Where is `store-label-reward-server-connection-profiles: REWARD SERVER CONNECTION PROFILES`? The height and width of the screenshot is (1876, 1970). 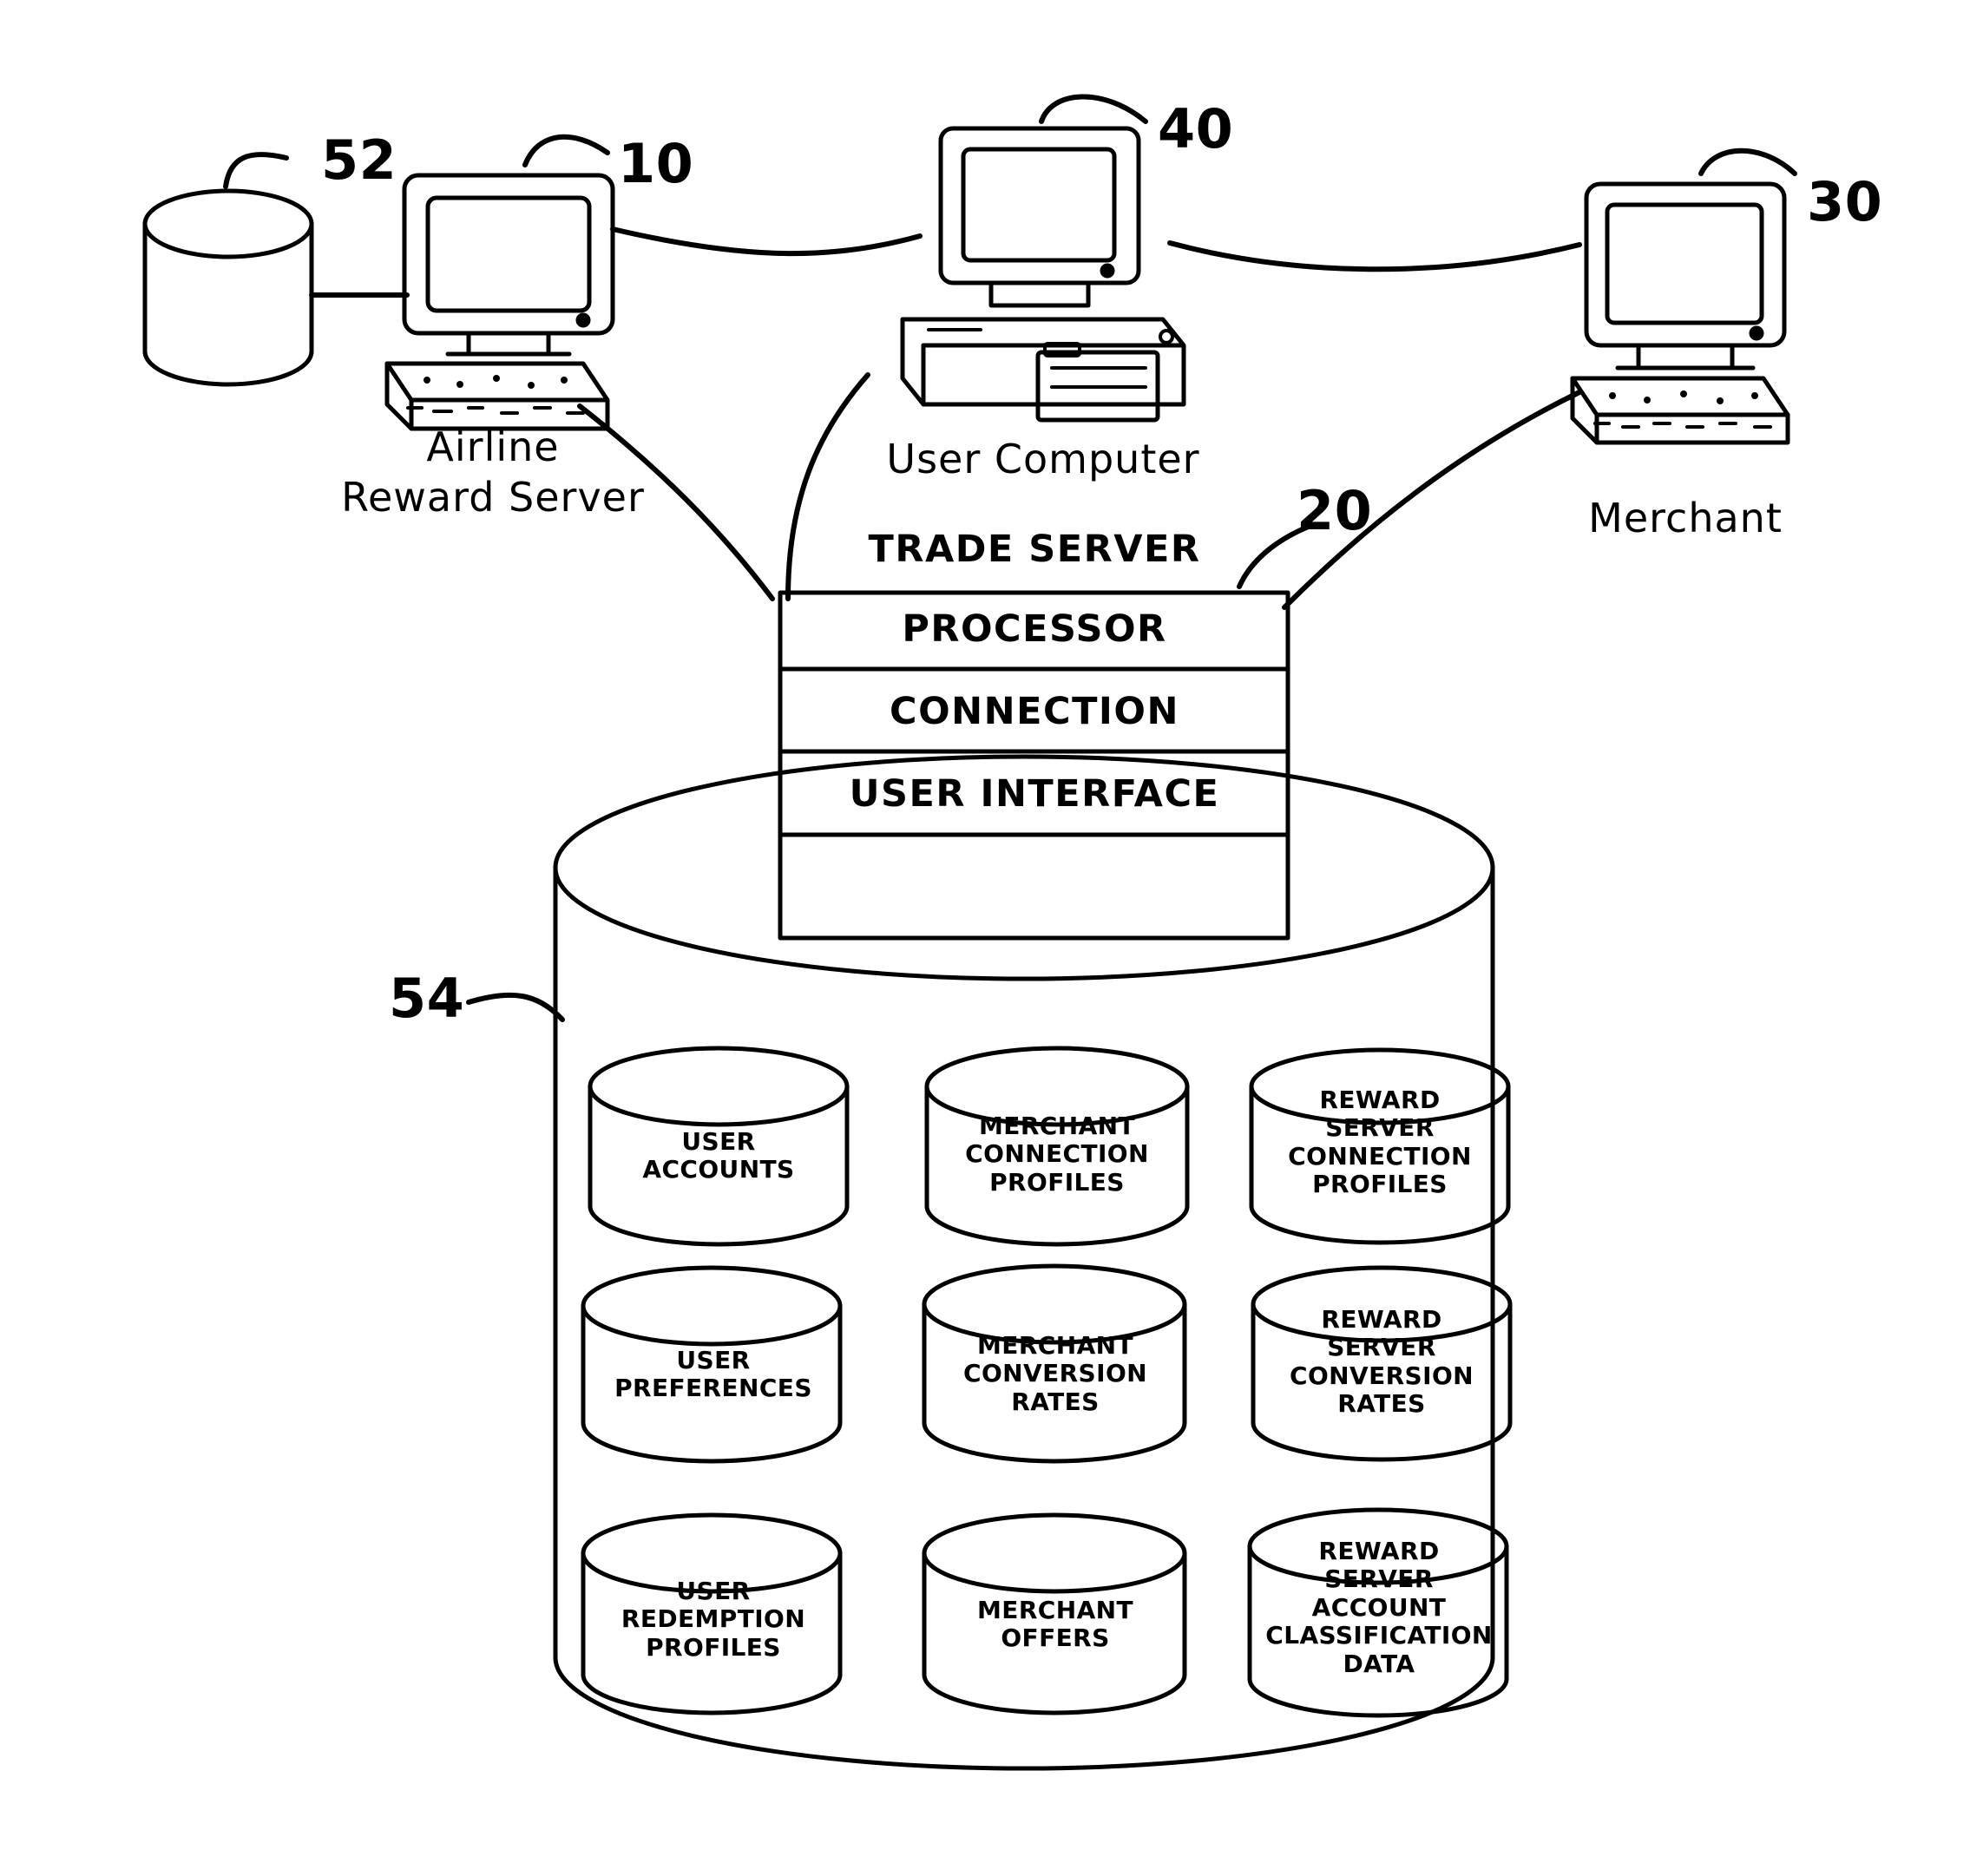 store-label-reward-server-connection-profiles: REWARD SERVER CONNECTION PROFILES is located at coordinates (1380, 1142).